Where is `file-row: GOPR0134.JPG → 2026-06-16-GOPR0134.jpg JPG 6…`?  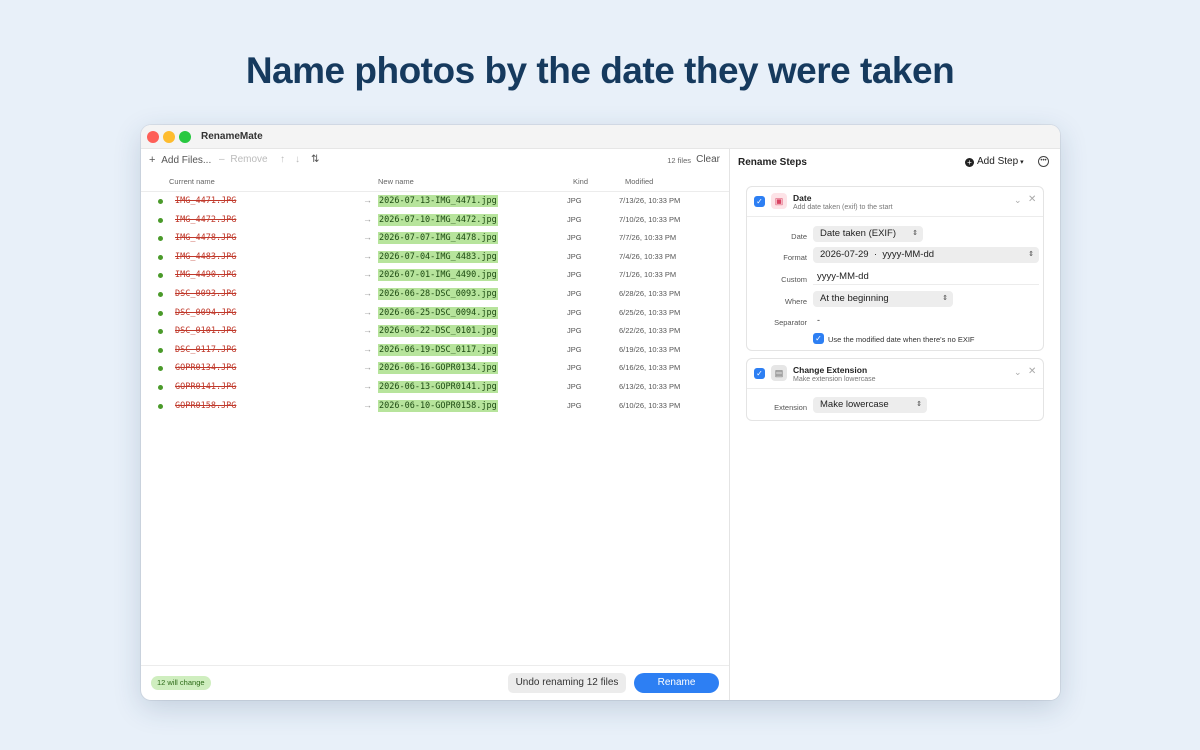
file-row: GOPR0134.JPG → 2026-06-16-GOPR0134.jpg JPG 6… is located at coordinates (435, 368).